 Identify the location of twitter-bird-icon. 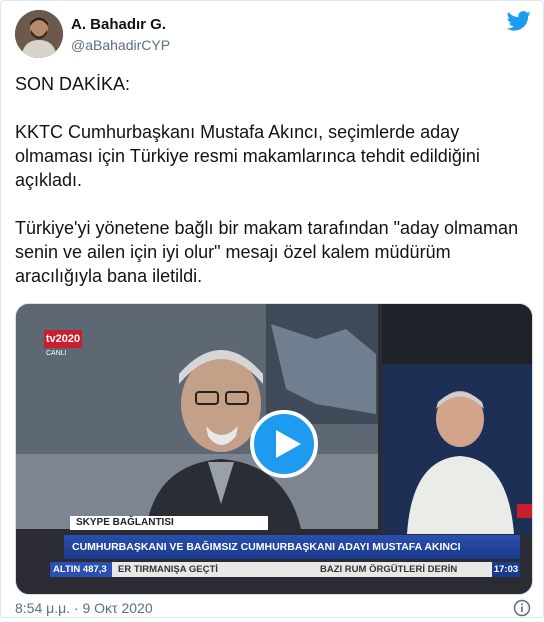
(518, 21).